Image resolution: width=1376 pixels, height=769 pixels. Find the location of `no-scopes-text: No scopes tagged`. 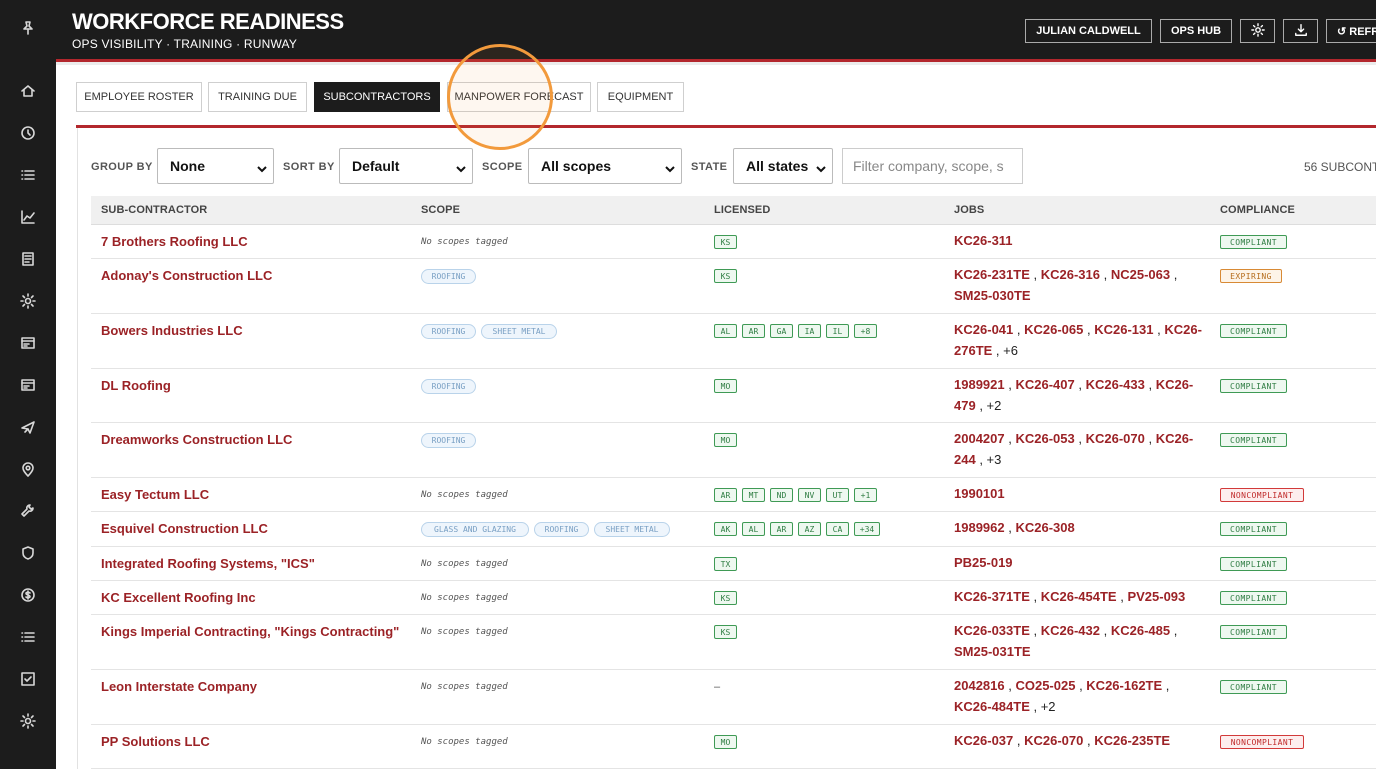

no-scopes-text: No scopes tagged is located at coordinates (464, 632).